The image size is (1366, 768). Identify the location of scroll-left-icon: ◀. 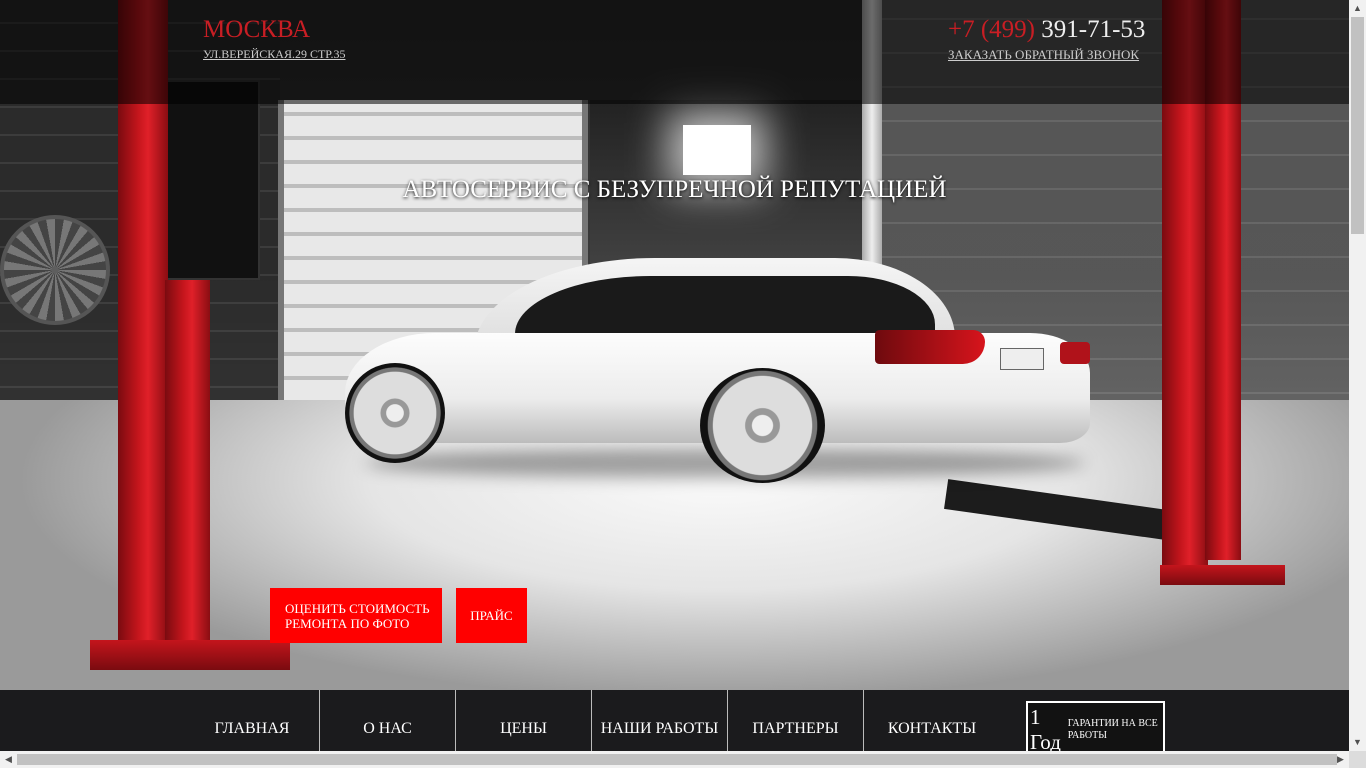
(8, 759).